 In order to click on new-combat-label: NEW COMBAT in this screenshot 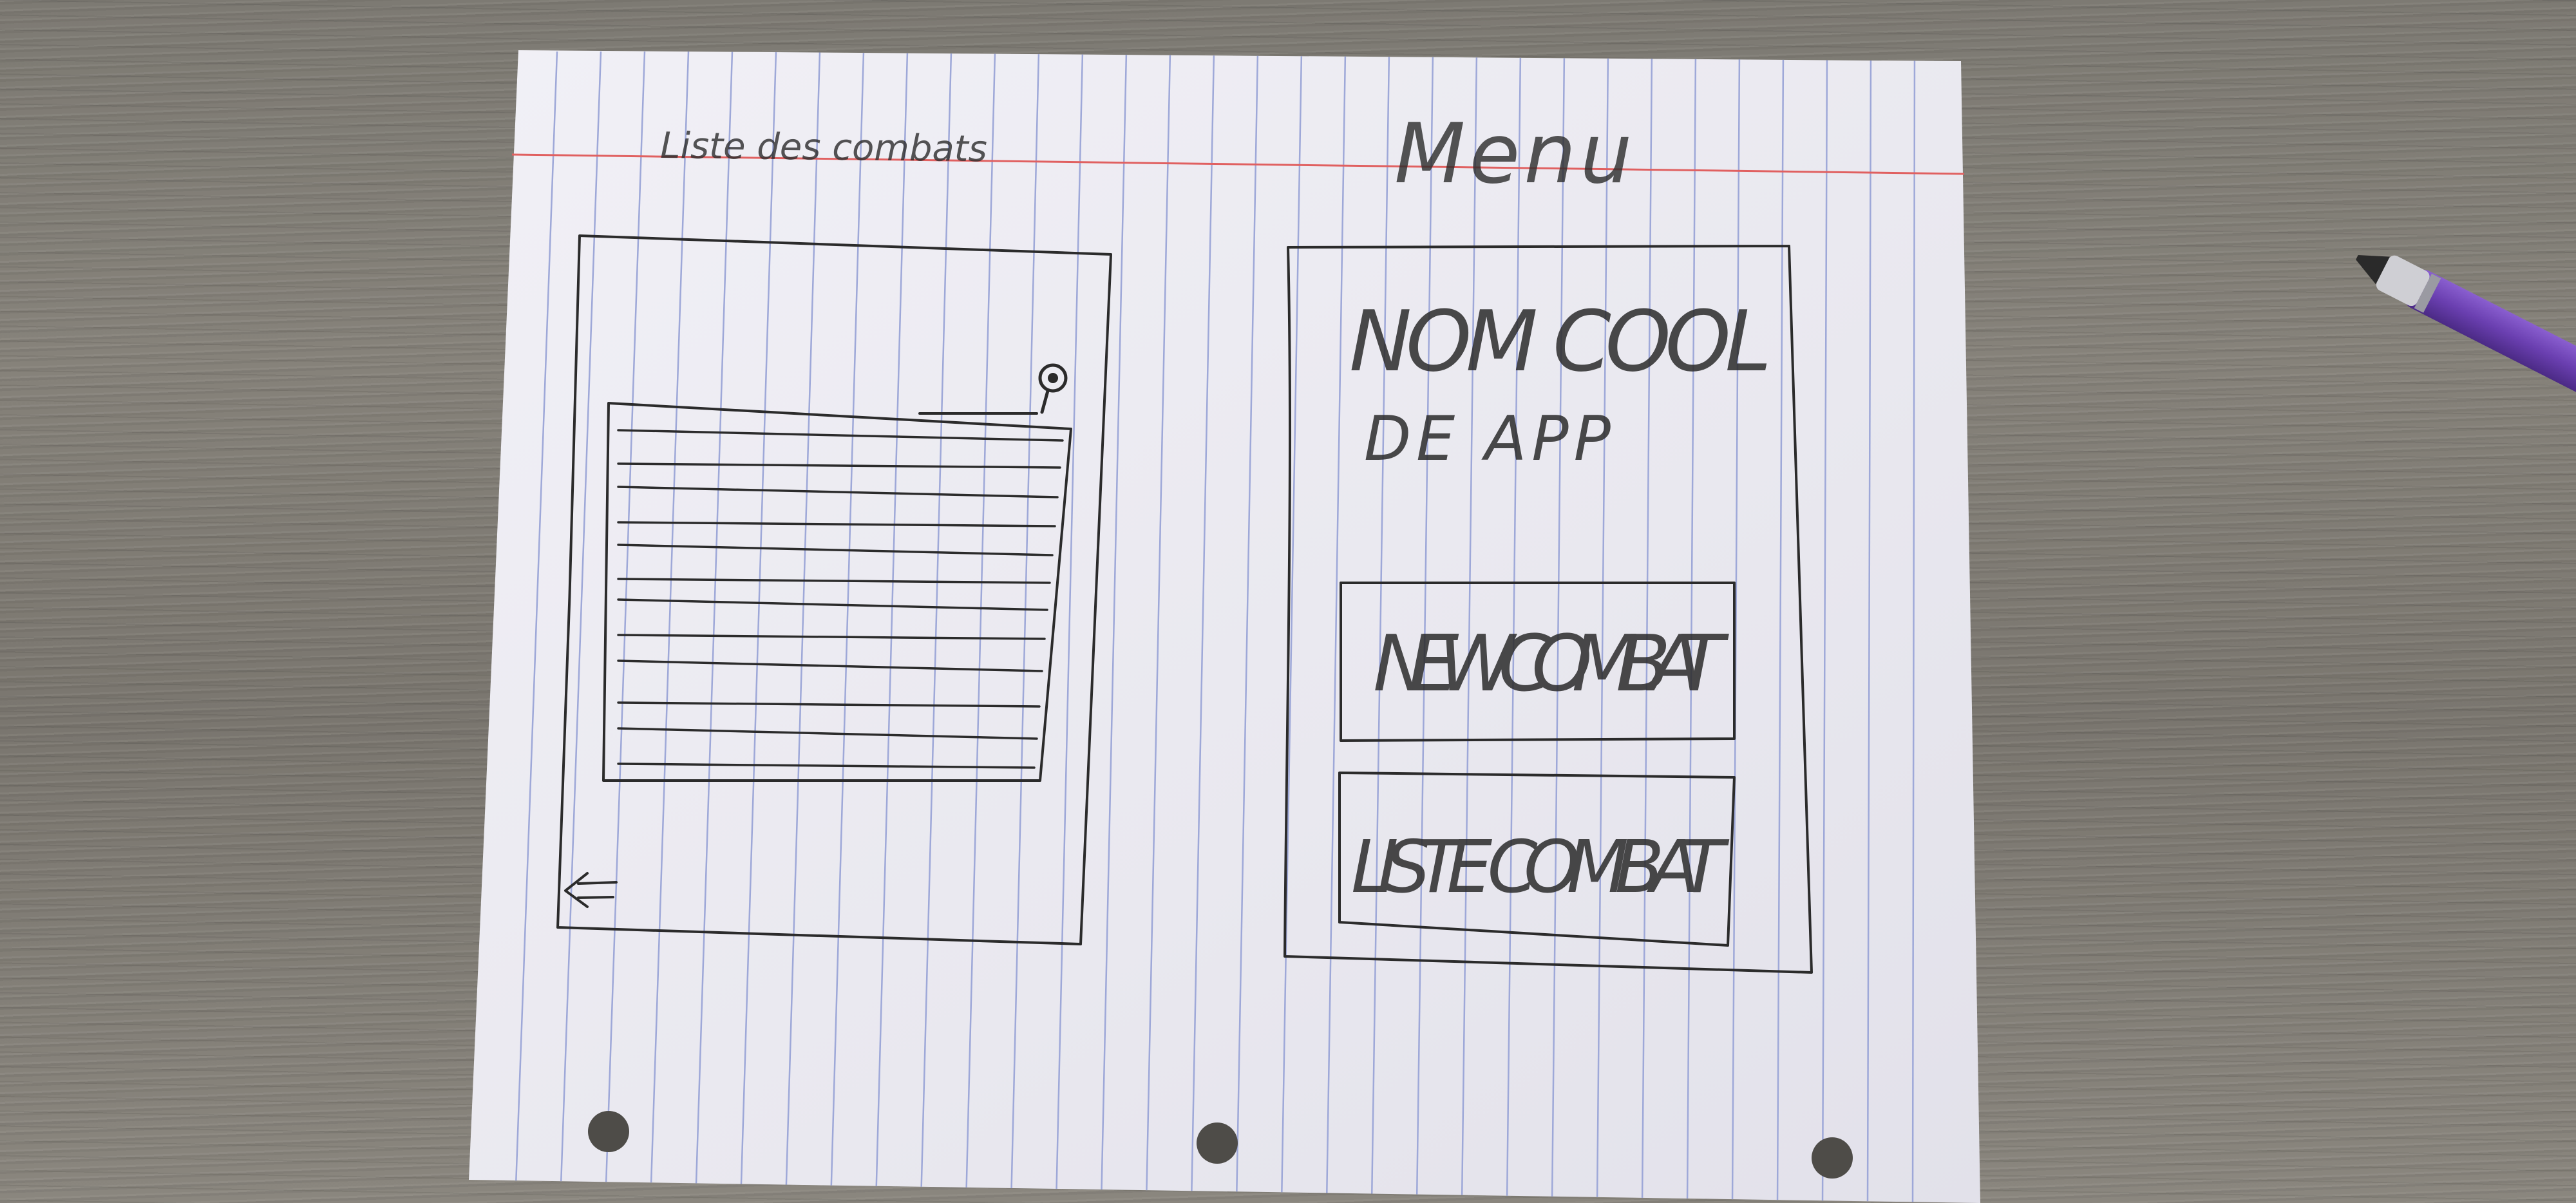, I will do `click(1551, 664)`.